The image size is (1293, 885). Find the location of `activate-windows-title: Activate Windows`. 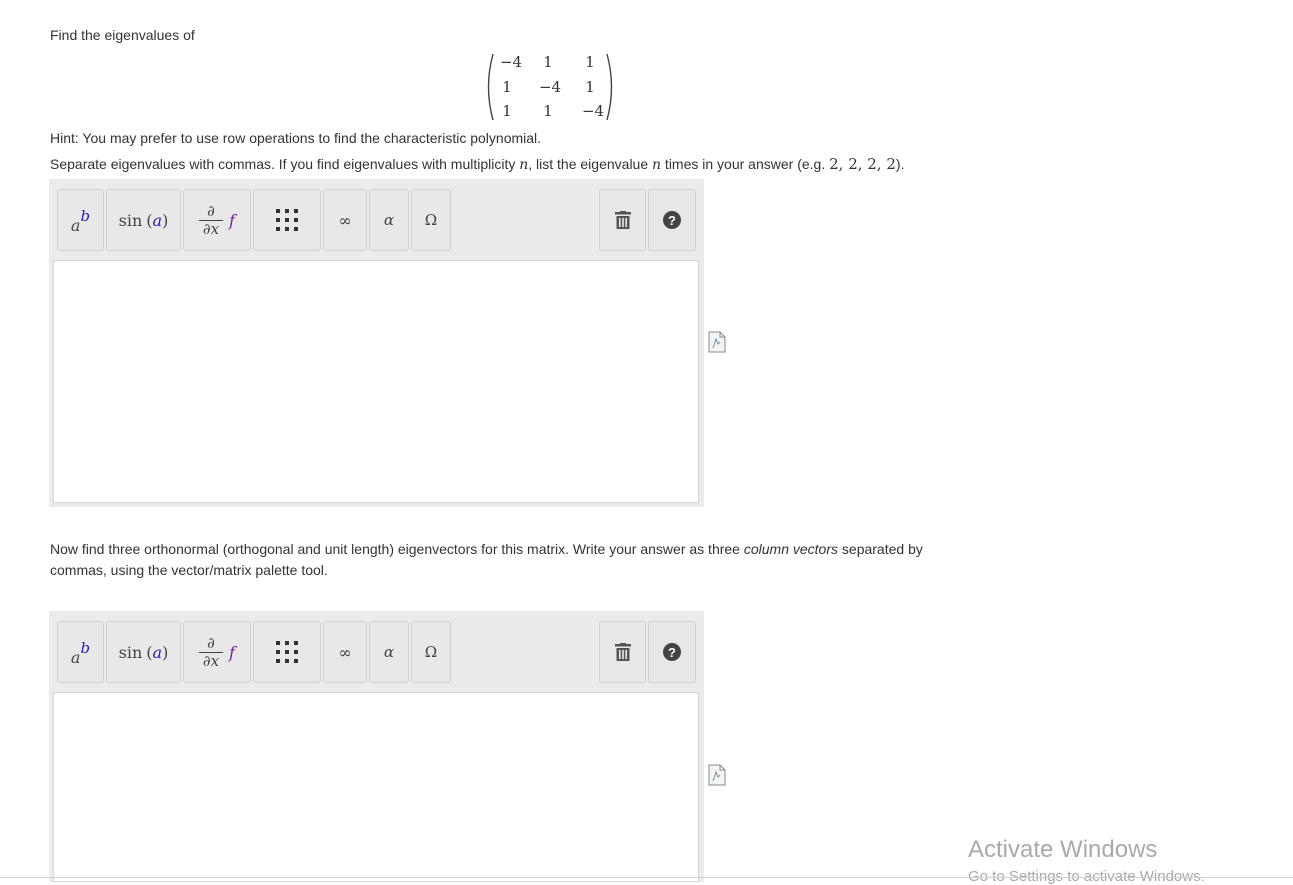

activate-windows-title: Activate Windows is located at coordinates (1063, 849).